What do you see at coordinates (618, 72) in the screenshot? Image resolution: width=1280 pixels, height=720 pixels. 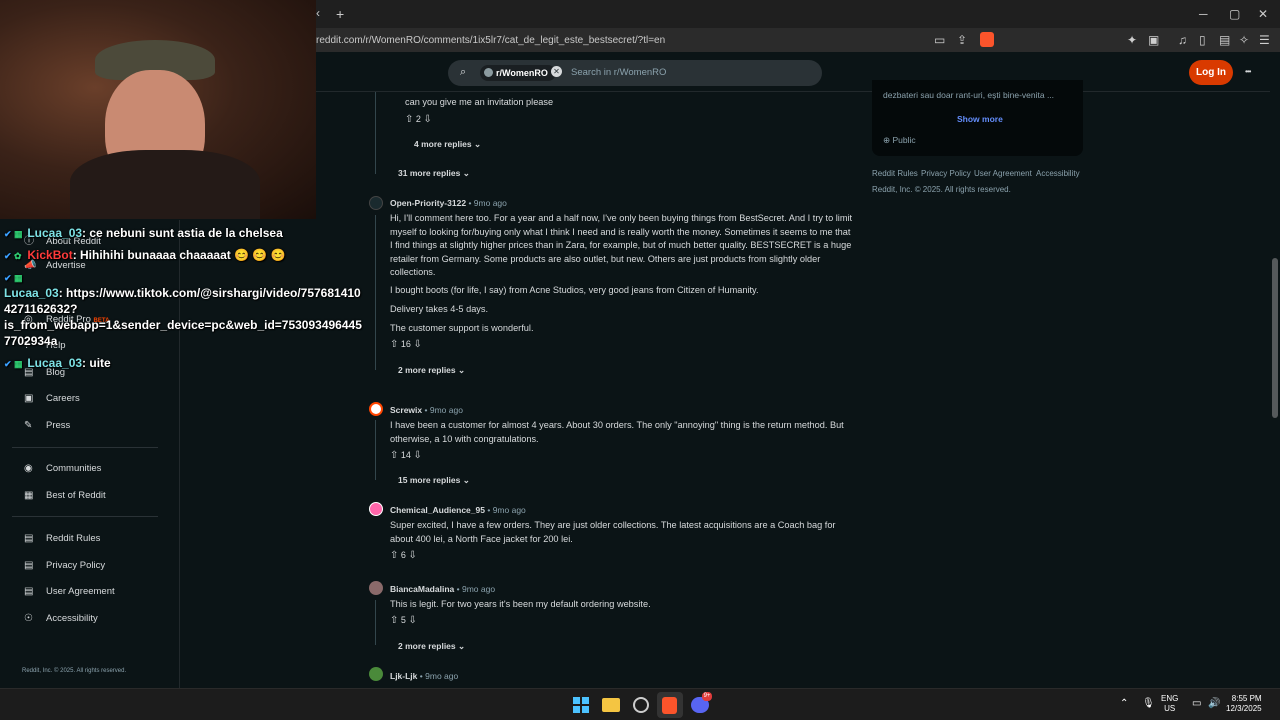 I see `search-input: Search in r/WomenRO` at bounding box center [618, 72].